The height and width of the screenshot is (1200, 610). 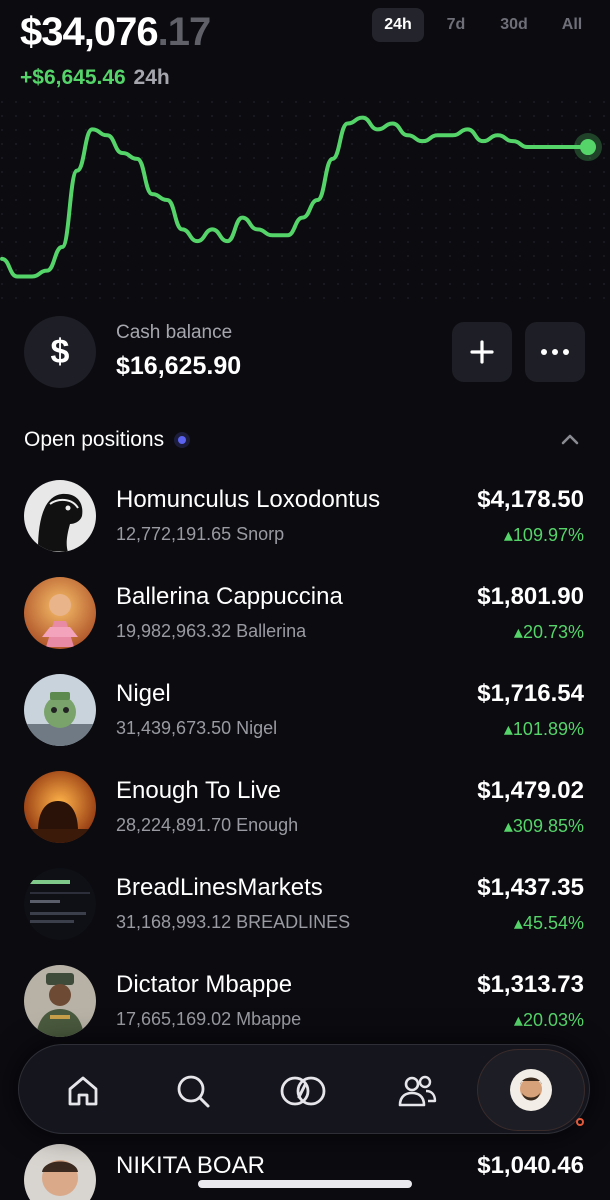 What do you see at coordinates (398, 25) in the screenshot?
I see `range-24h: 24h` at bounding box center [398, 25].